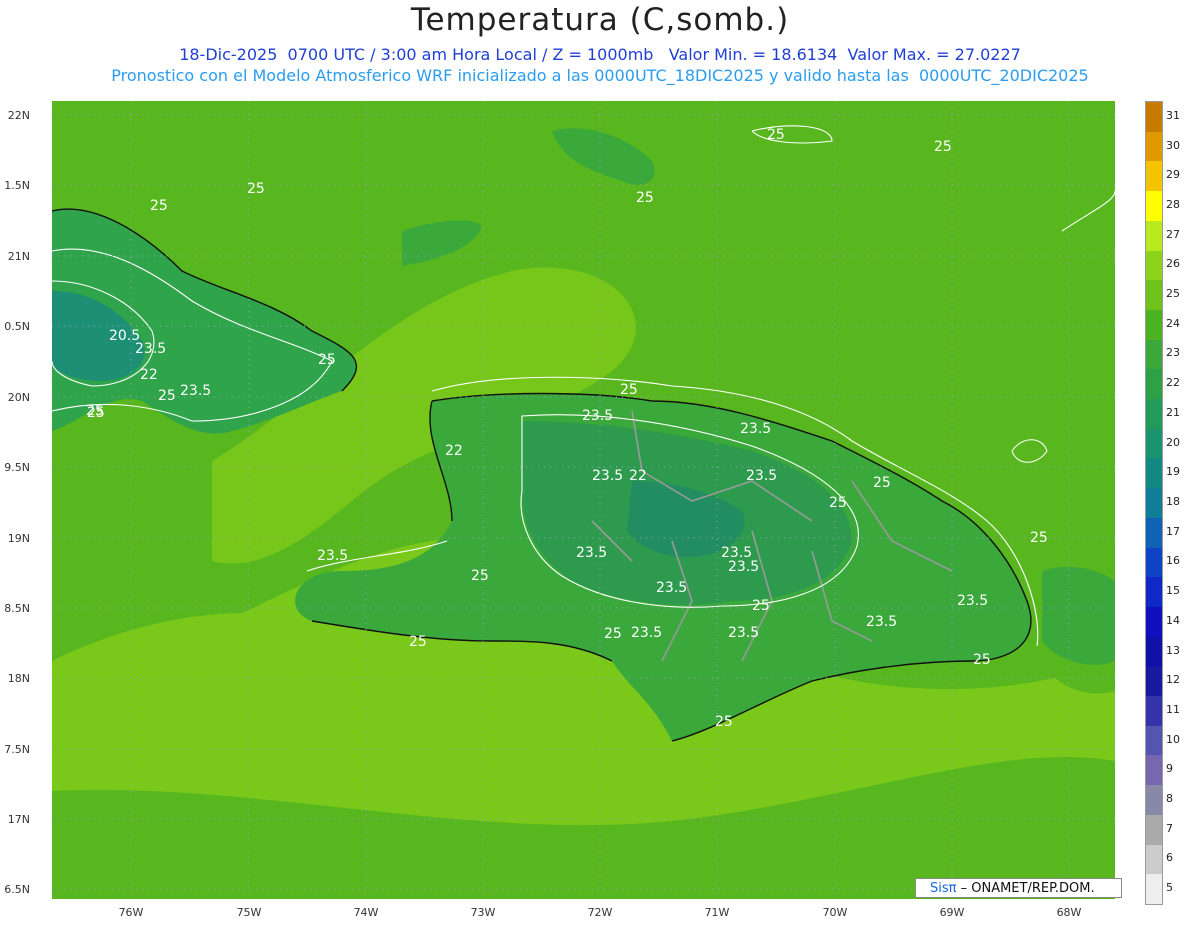 The width and height of the screenshot is (1200, 927). What do you see at coordinates (1025, 888) in the screenshot?
I see `credit-text: – ONAMET/REP.DOM.` at bounding box center [1025, 888].